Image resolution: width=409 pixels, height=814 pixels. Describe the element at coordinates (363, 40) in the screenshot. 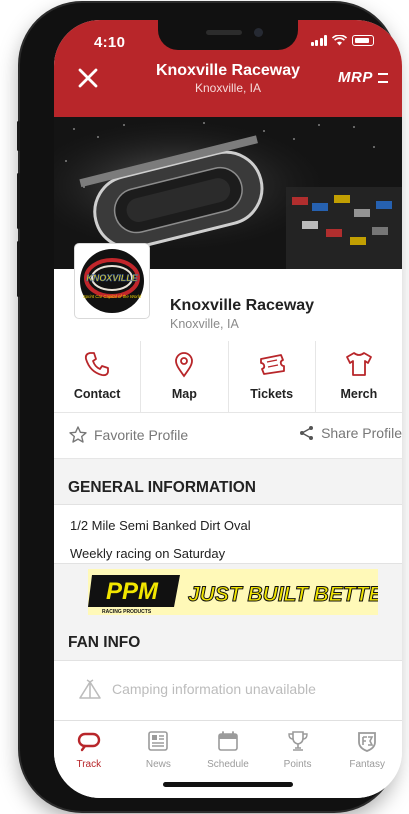

I see `battery-icon` at that location.